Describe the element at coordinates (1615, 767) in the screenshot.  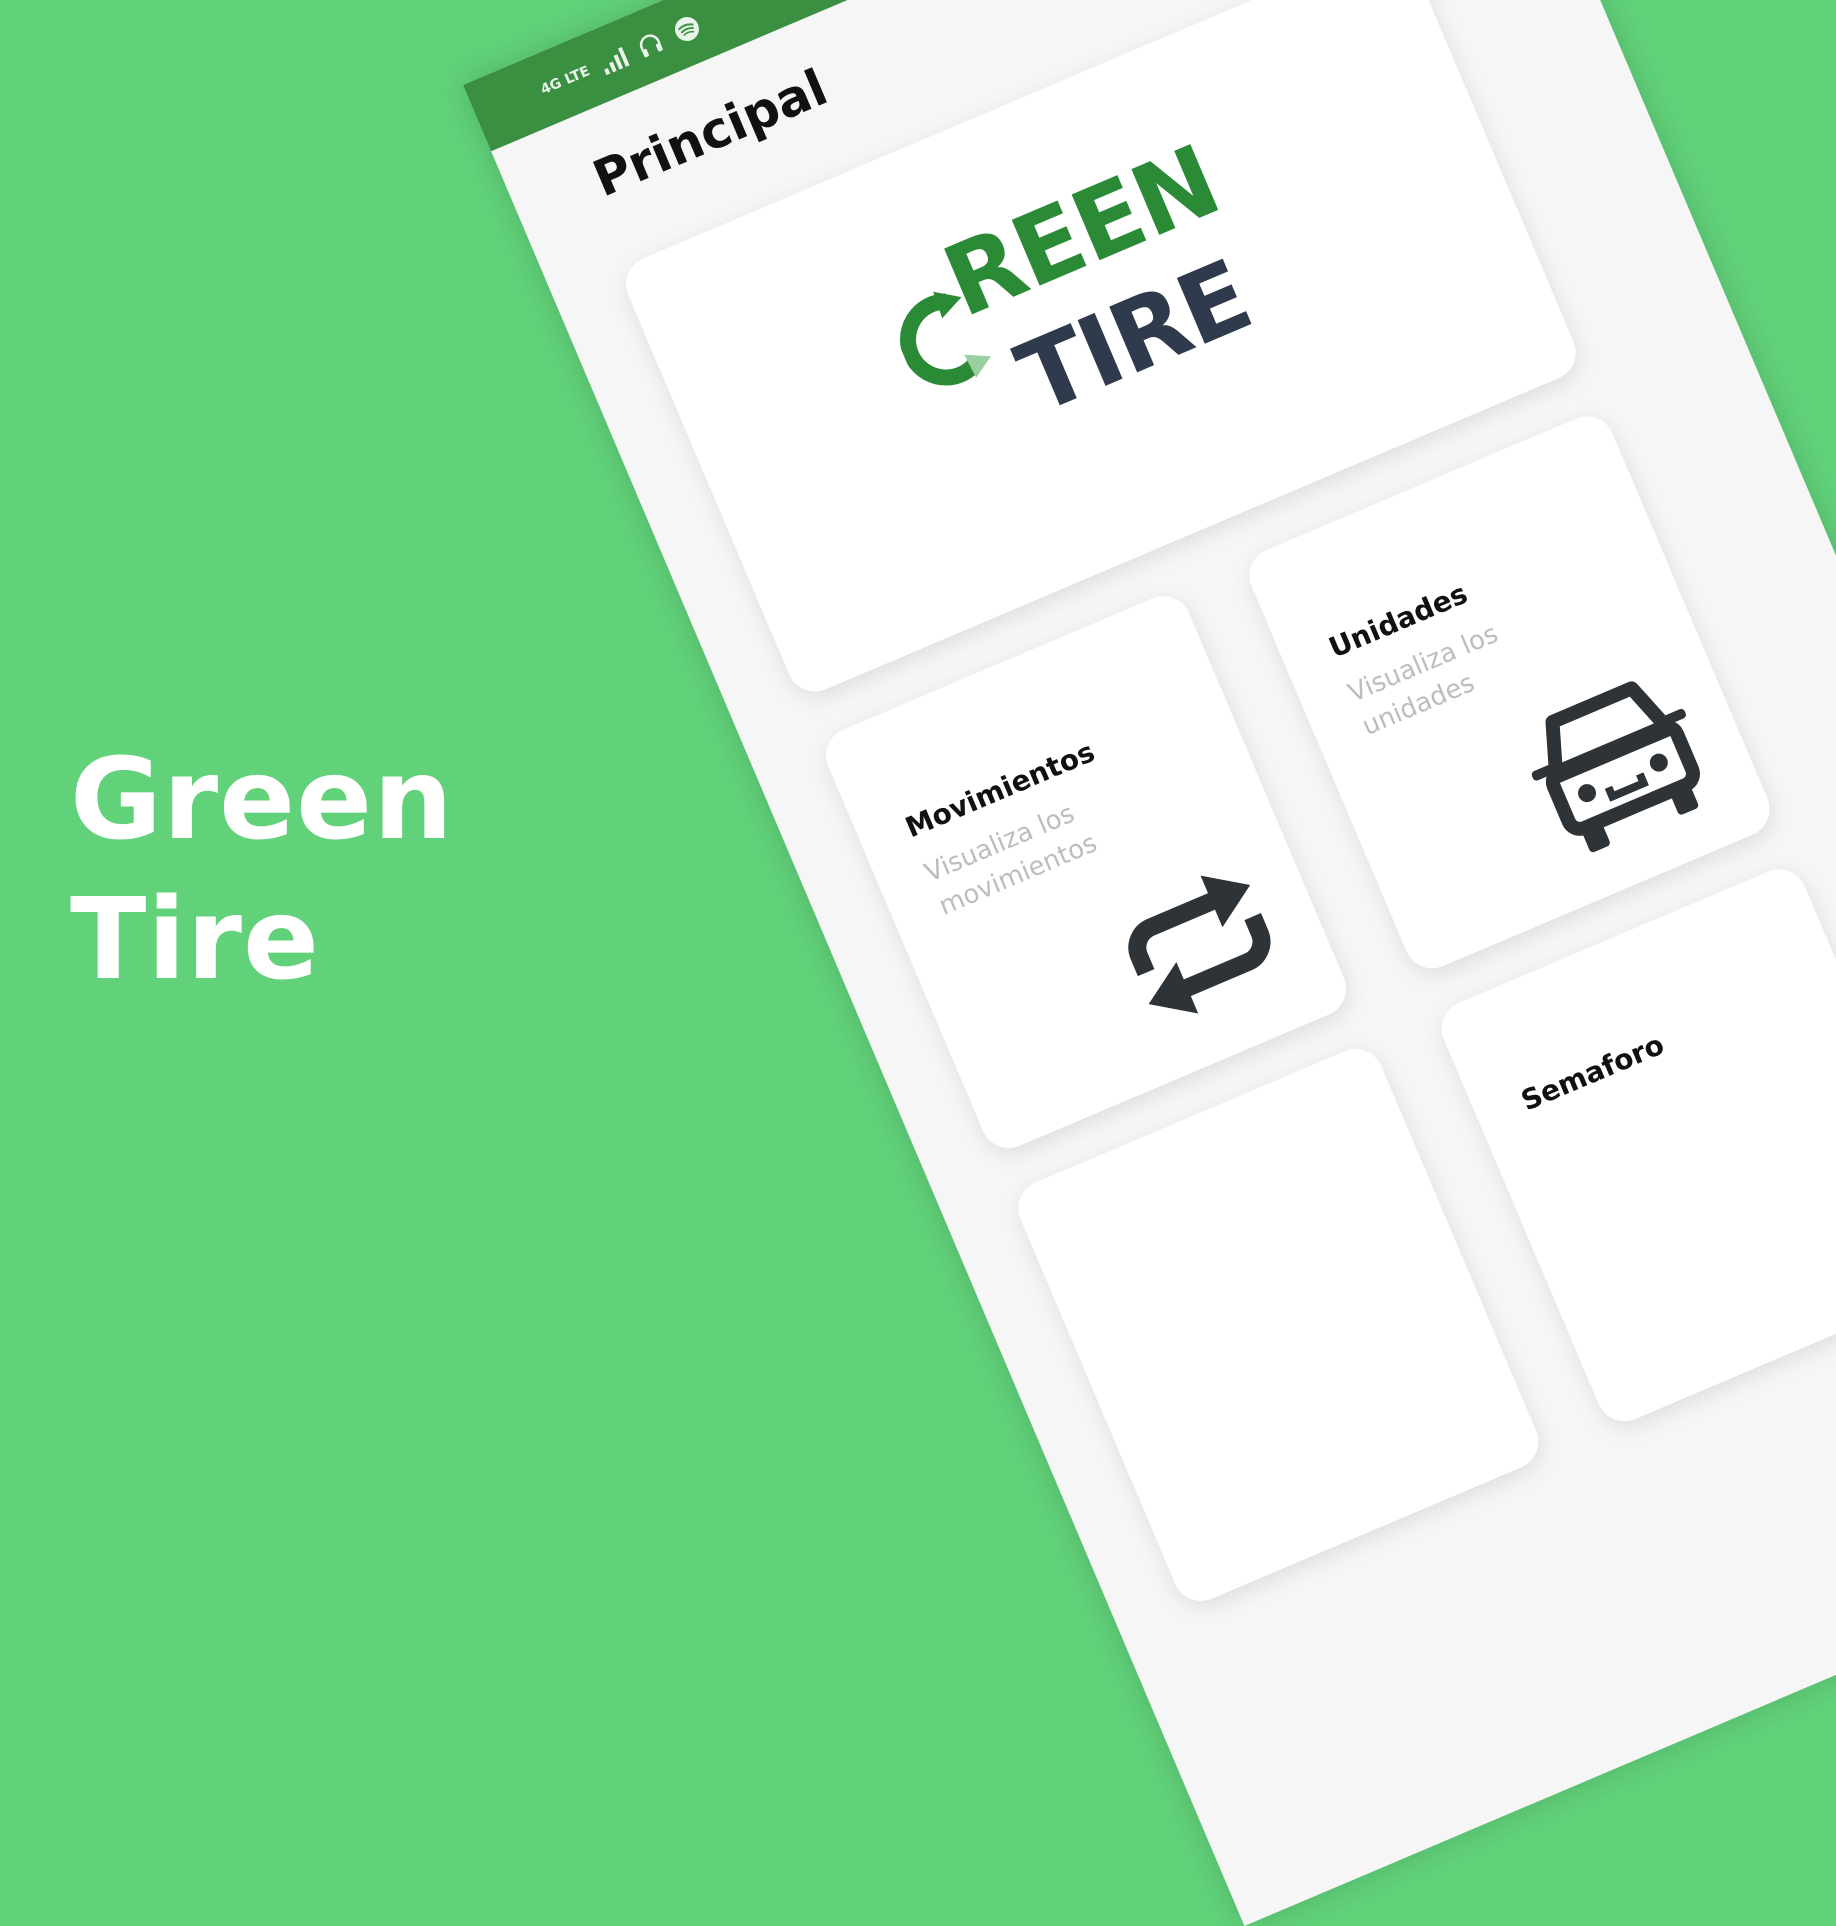
I see `car-icon` at that location.